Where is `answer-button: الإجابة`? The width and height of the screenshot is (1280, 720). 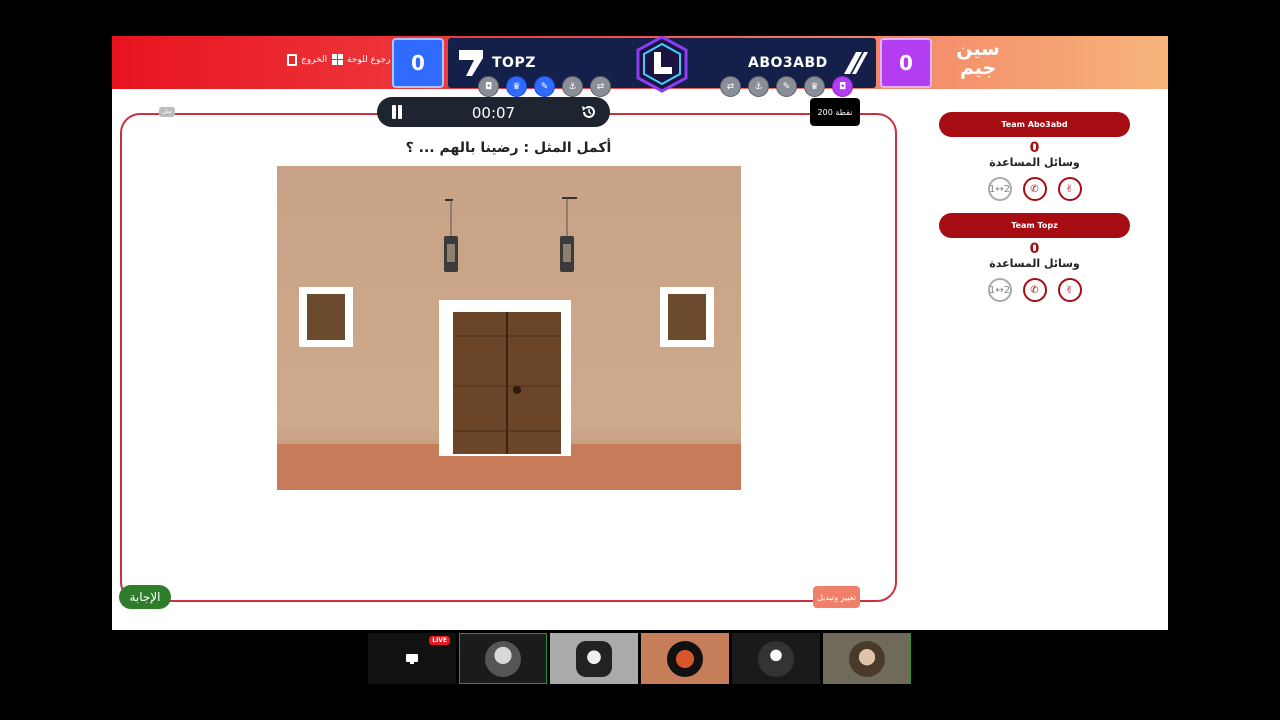 answer-button: الإجابة is located at coordinates (145, 597).